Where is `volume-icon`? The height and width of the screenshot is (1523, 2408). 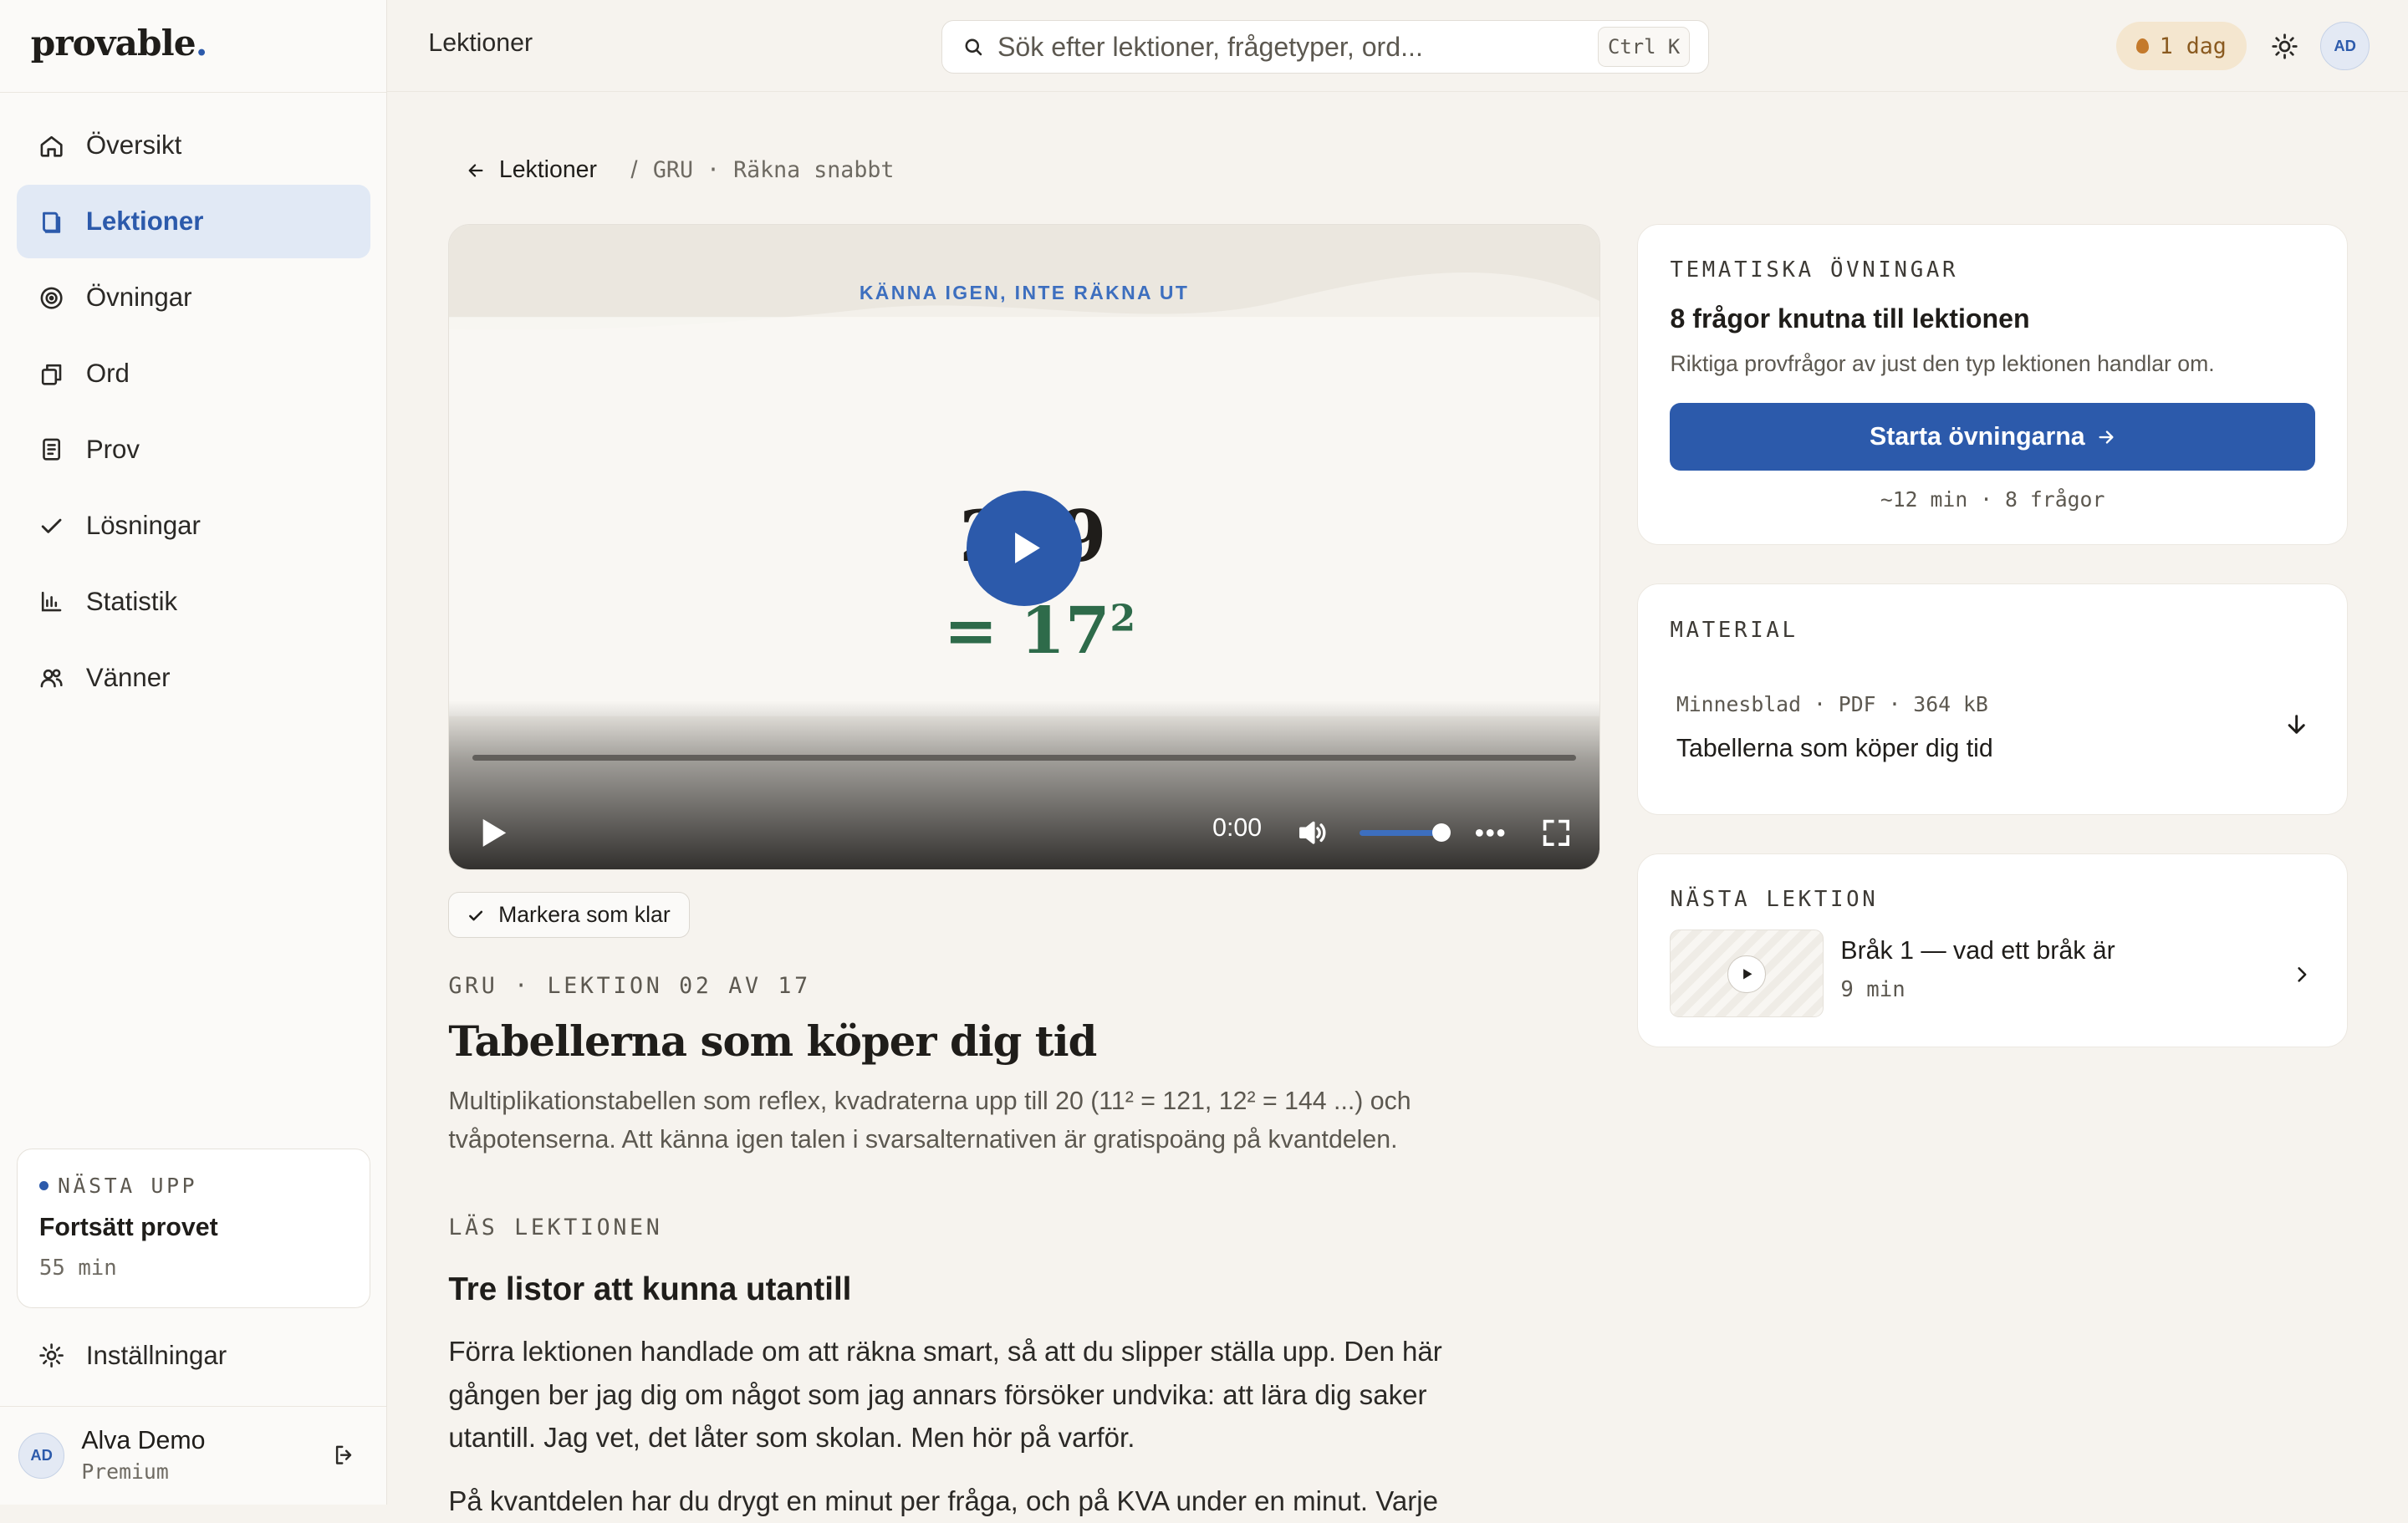
volume-icon is located at coordinates (1312, 833).